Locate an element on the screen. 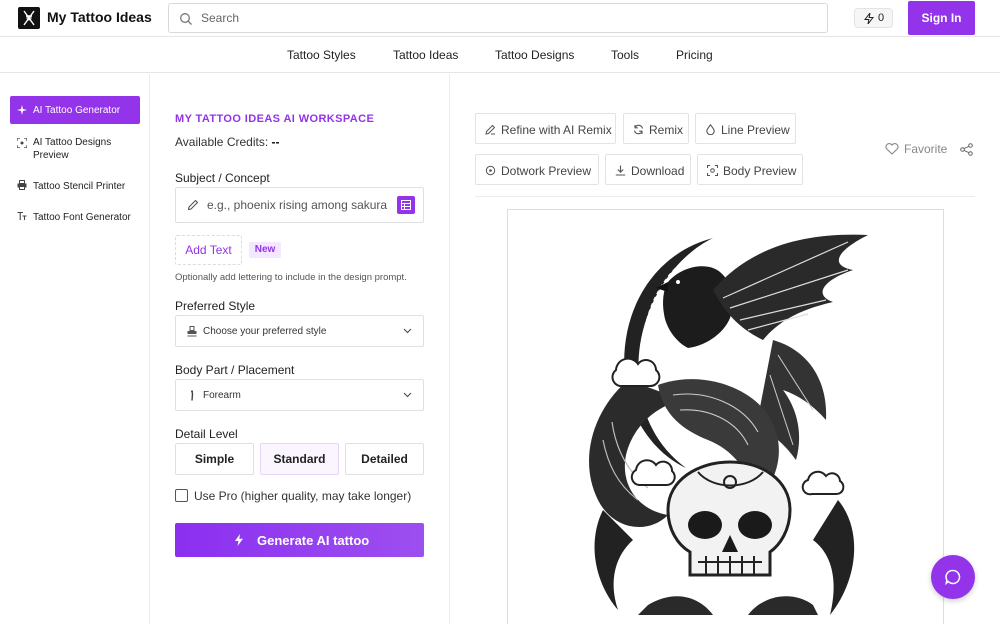  detail-standard-button: Standard is located at coordinates (299, 459).